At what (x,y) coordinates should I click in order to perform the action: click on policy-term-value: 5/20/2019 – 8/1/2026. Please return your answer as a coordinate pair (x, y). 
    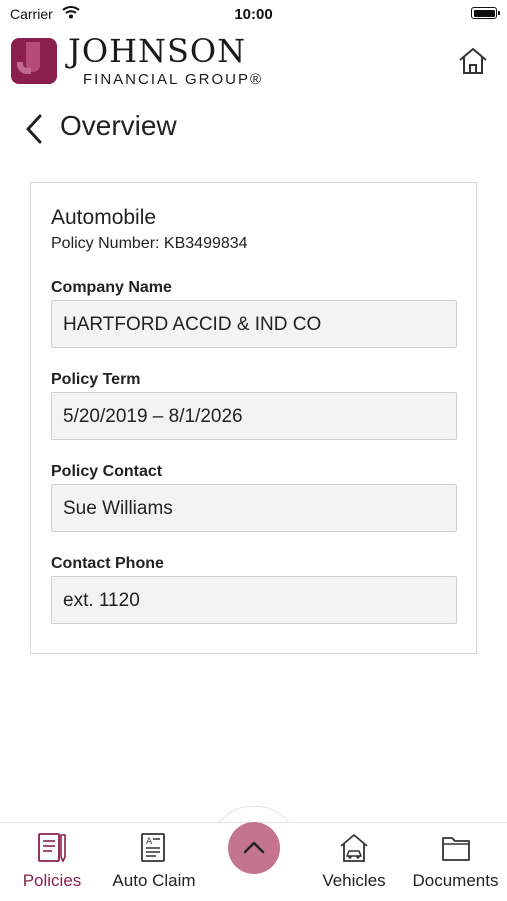
    Looking at the image, I should click on (153, 416).